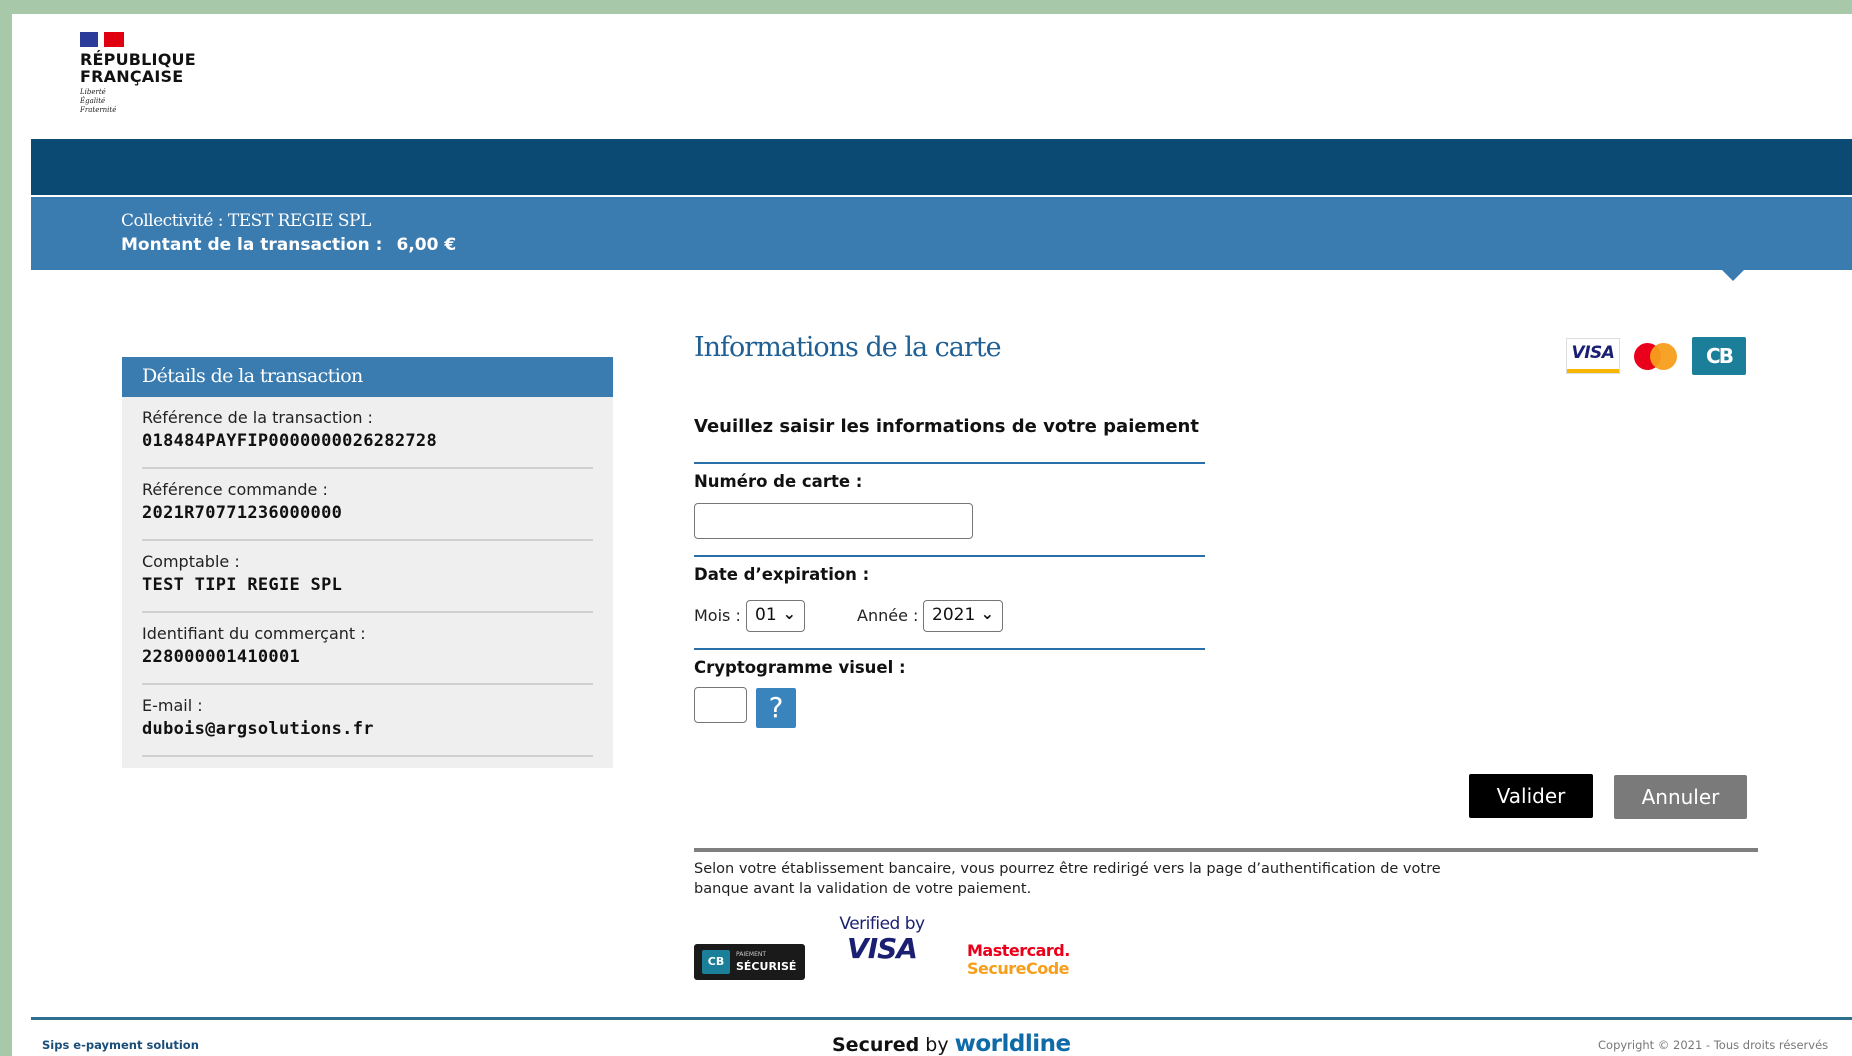  Describe the element at coordinates (172, 705) in the screenshot. I see `detail-label: E-mail :` at that location.